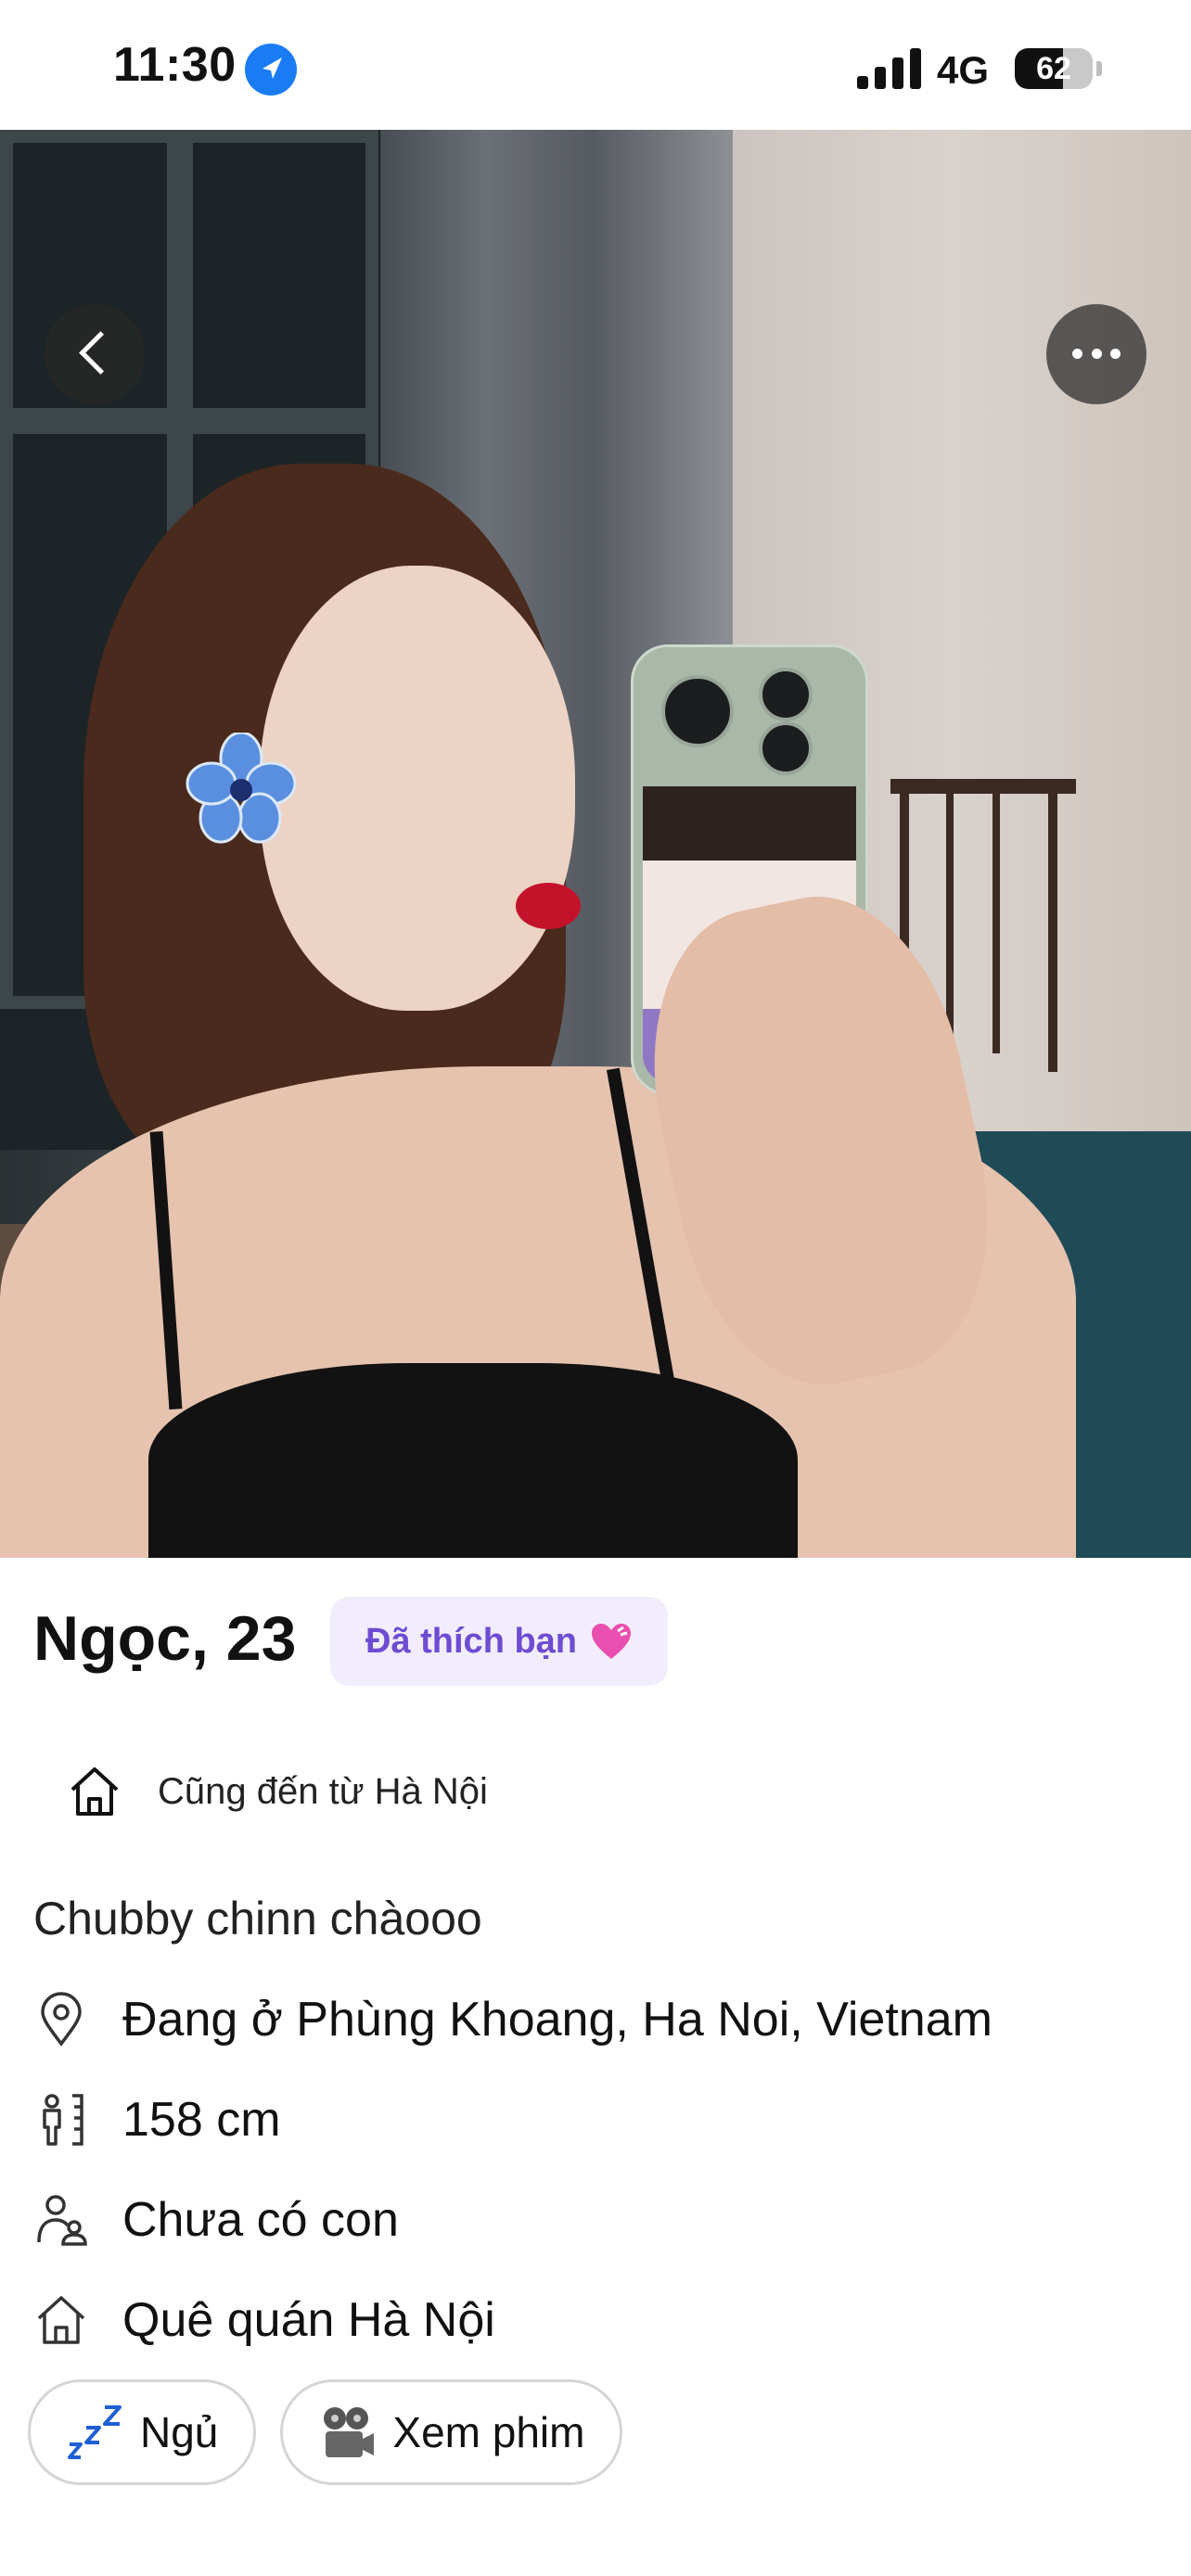  I want to click on detail-height-text: 158 cm, so click(201, 2120).